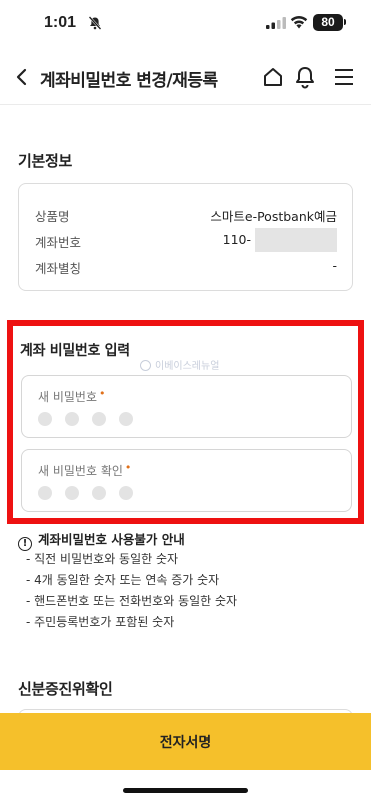 This screenshot has height=800, width=371. I want to click on header-divider, so click(185, 104).